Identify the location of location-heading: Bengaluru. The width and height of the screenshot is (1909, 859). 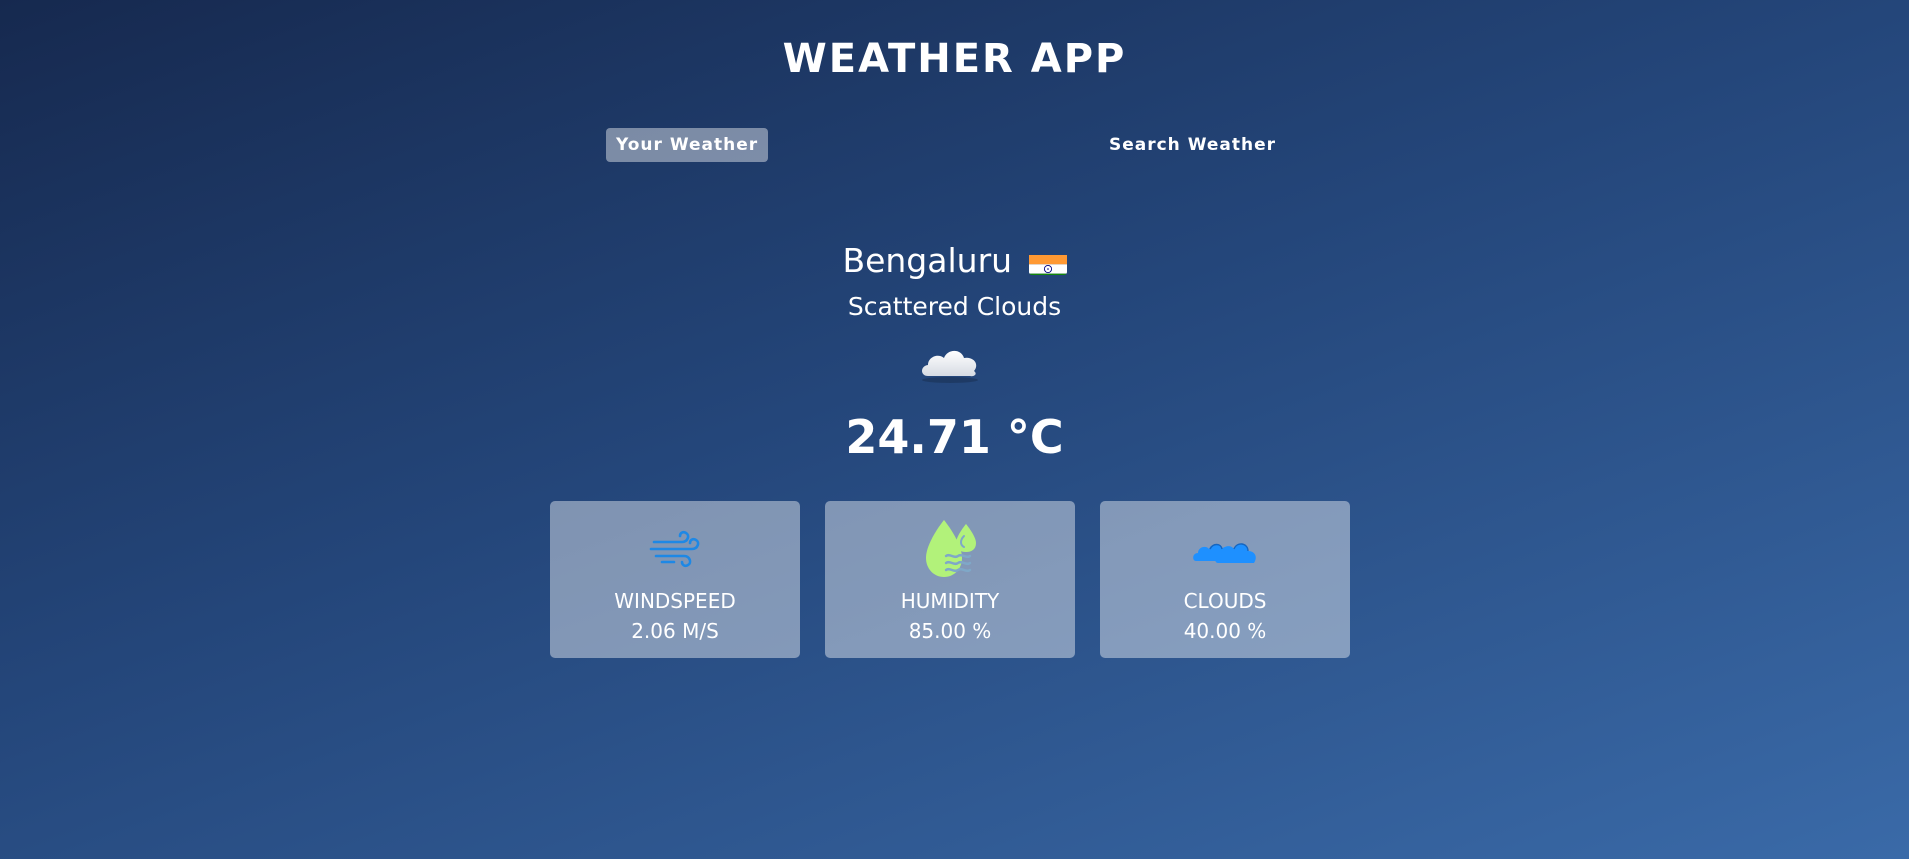
(954, 261).